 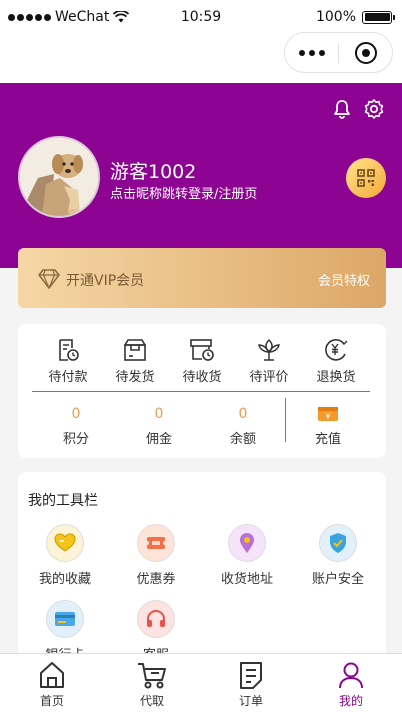 I want to click on bank-card-icon, so click(x=65, y=619).